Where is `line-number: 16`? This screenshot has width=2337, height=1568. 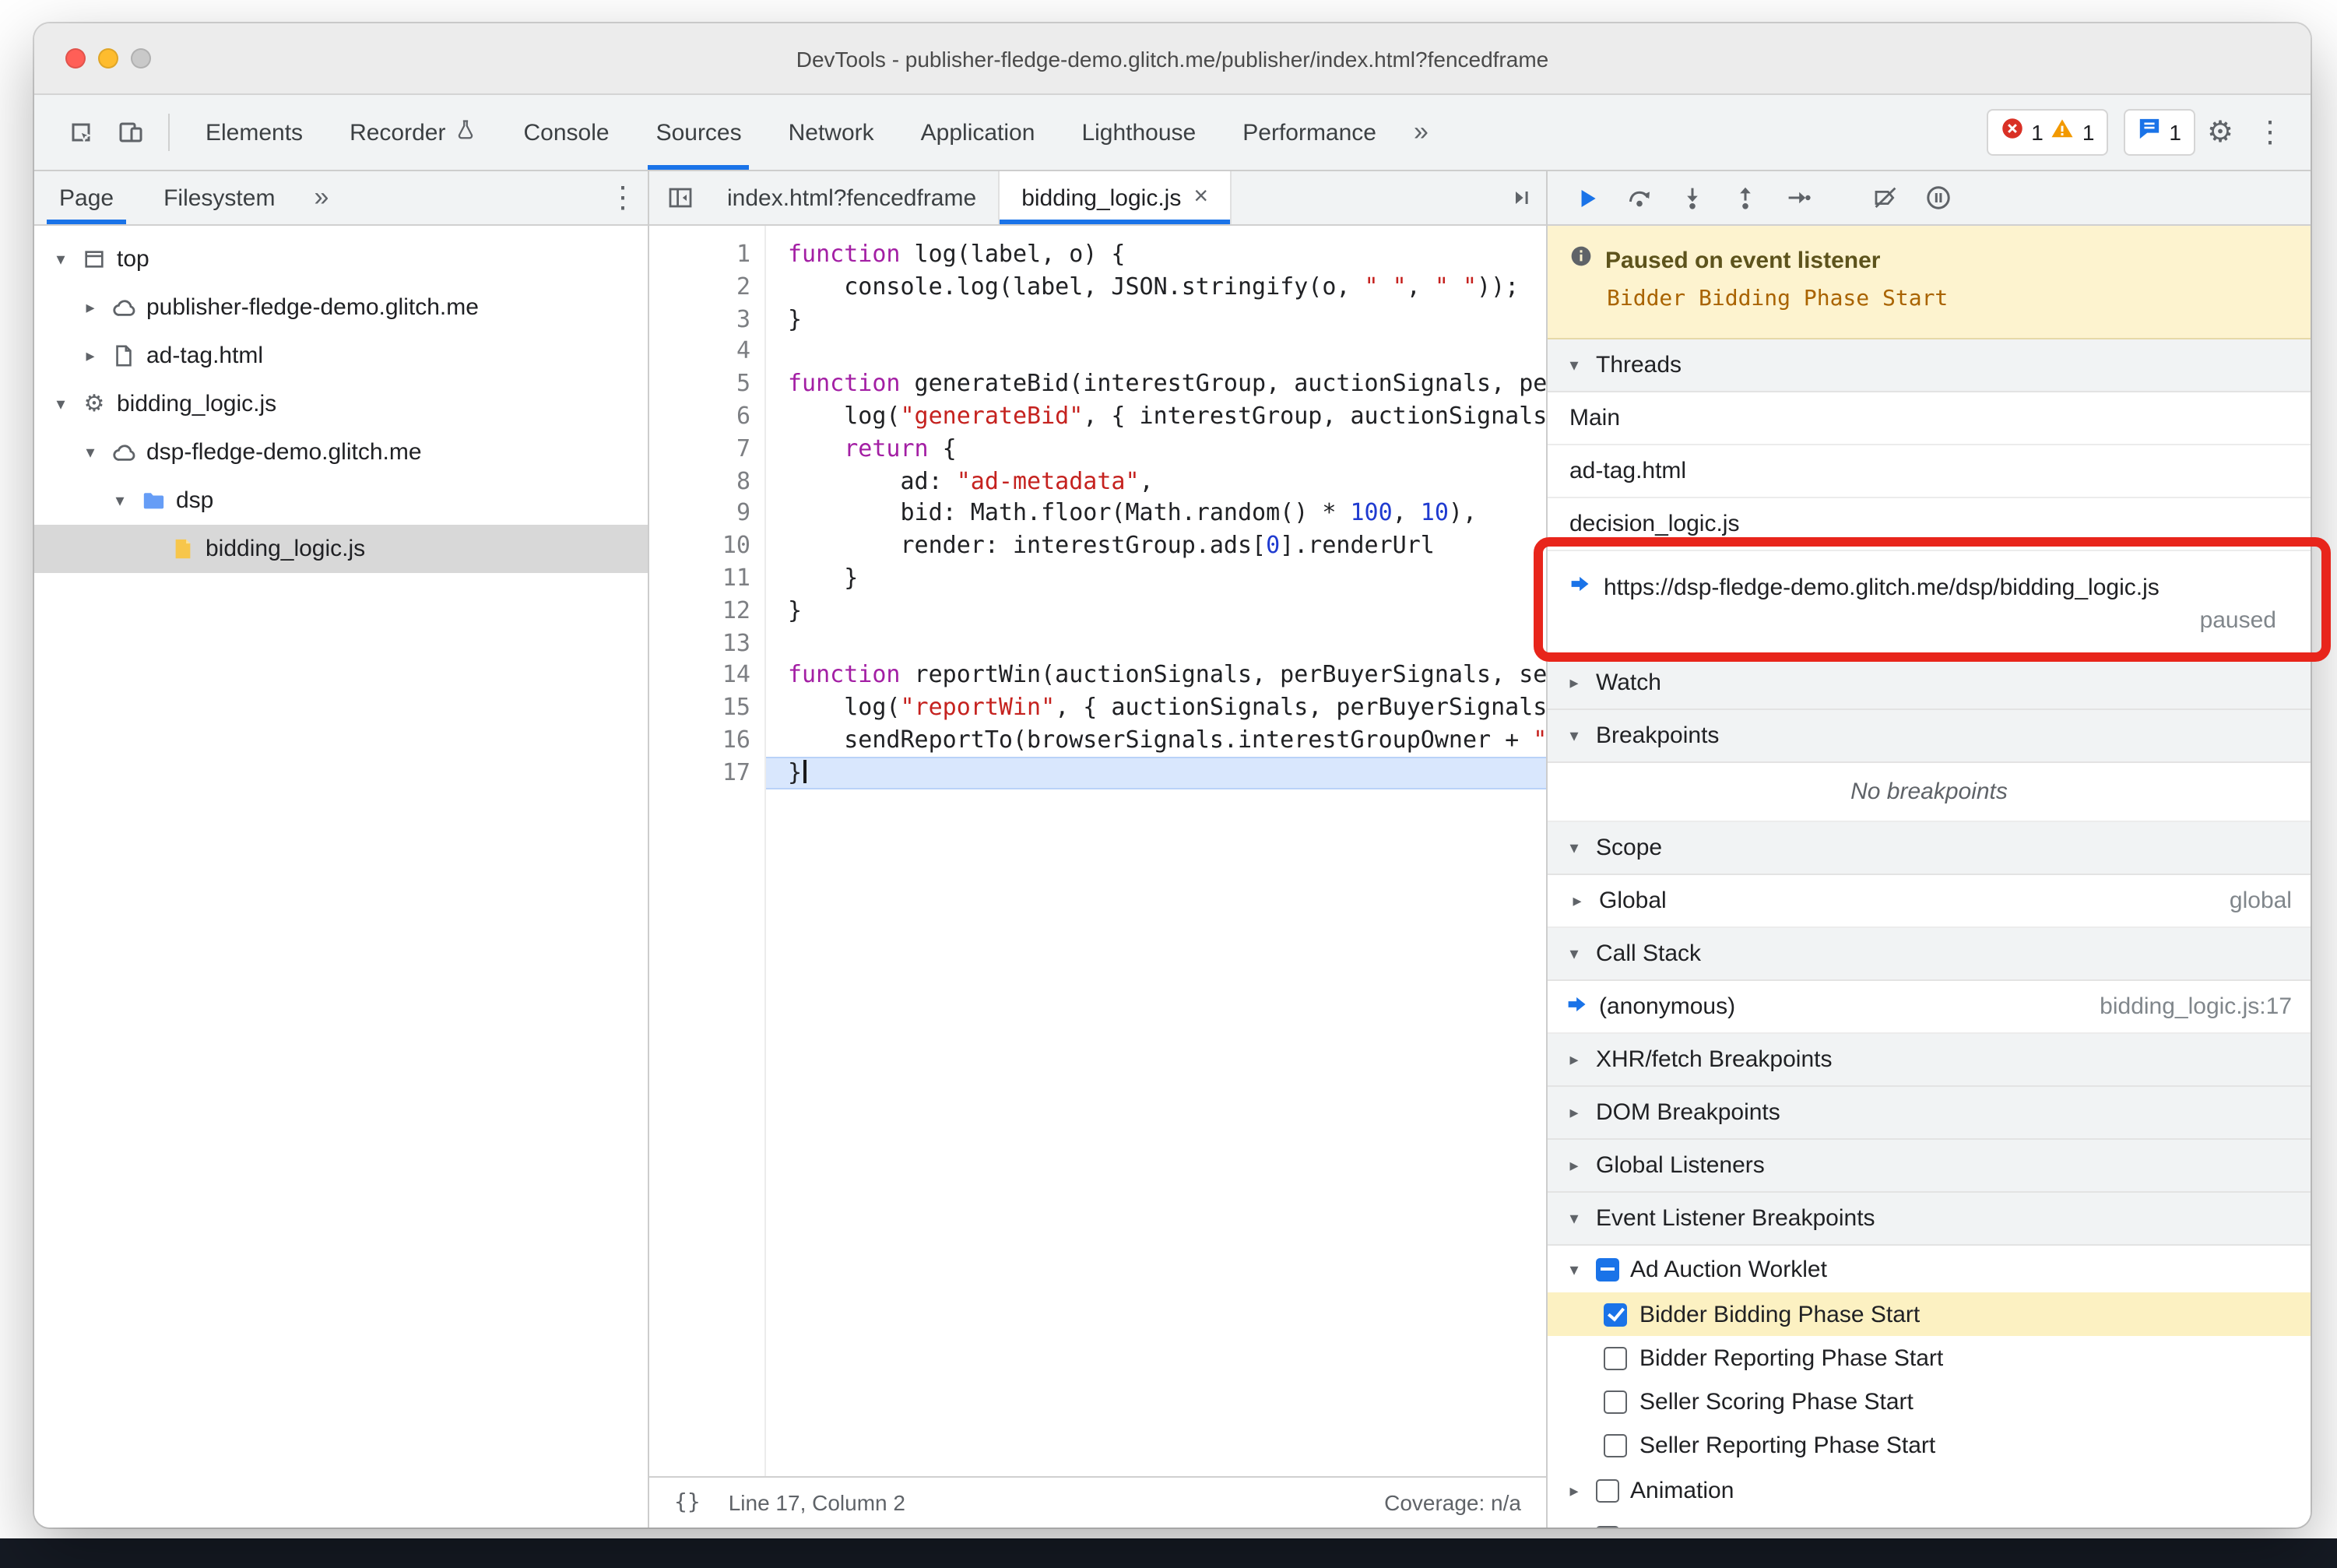
line-number: 16 is located at coordinates (700, 740).